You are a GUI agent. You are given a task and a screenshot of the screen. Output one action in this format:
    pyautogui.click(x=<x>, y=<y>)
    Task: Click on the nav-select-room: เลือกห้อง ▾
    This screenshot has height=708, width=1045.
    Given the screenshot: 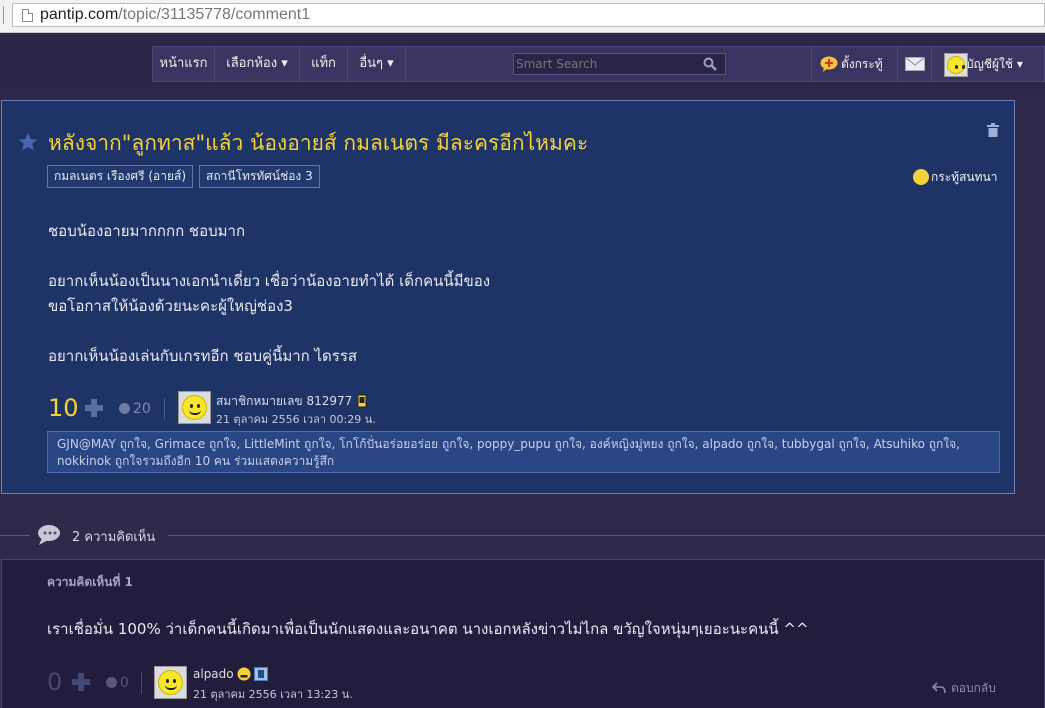 What is the action you would take?
    pyautogui.click(x=257, y=64)
    